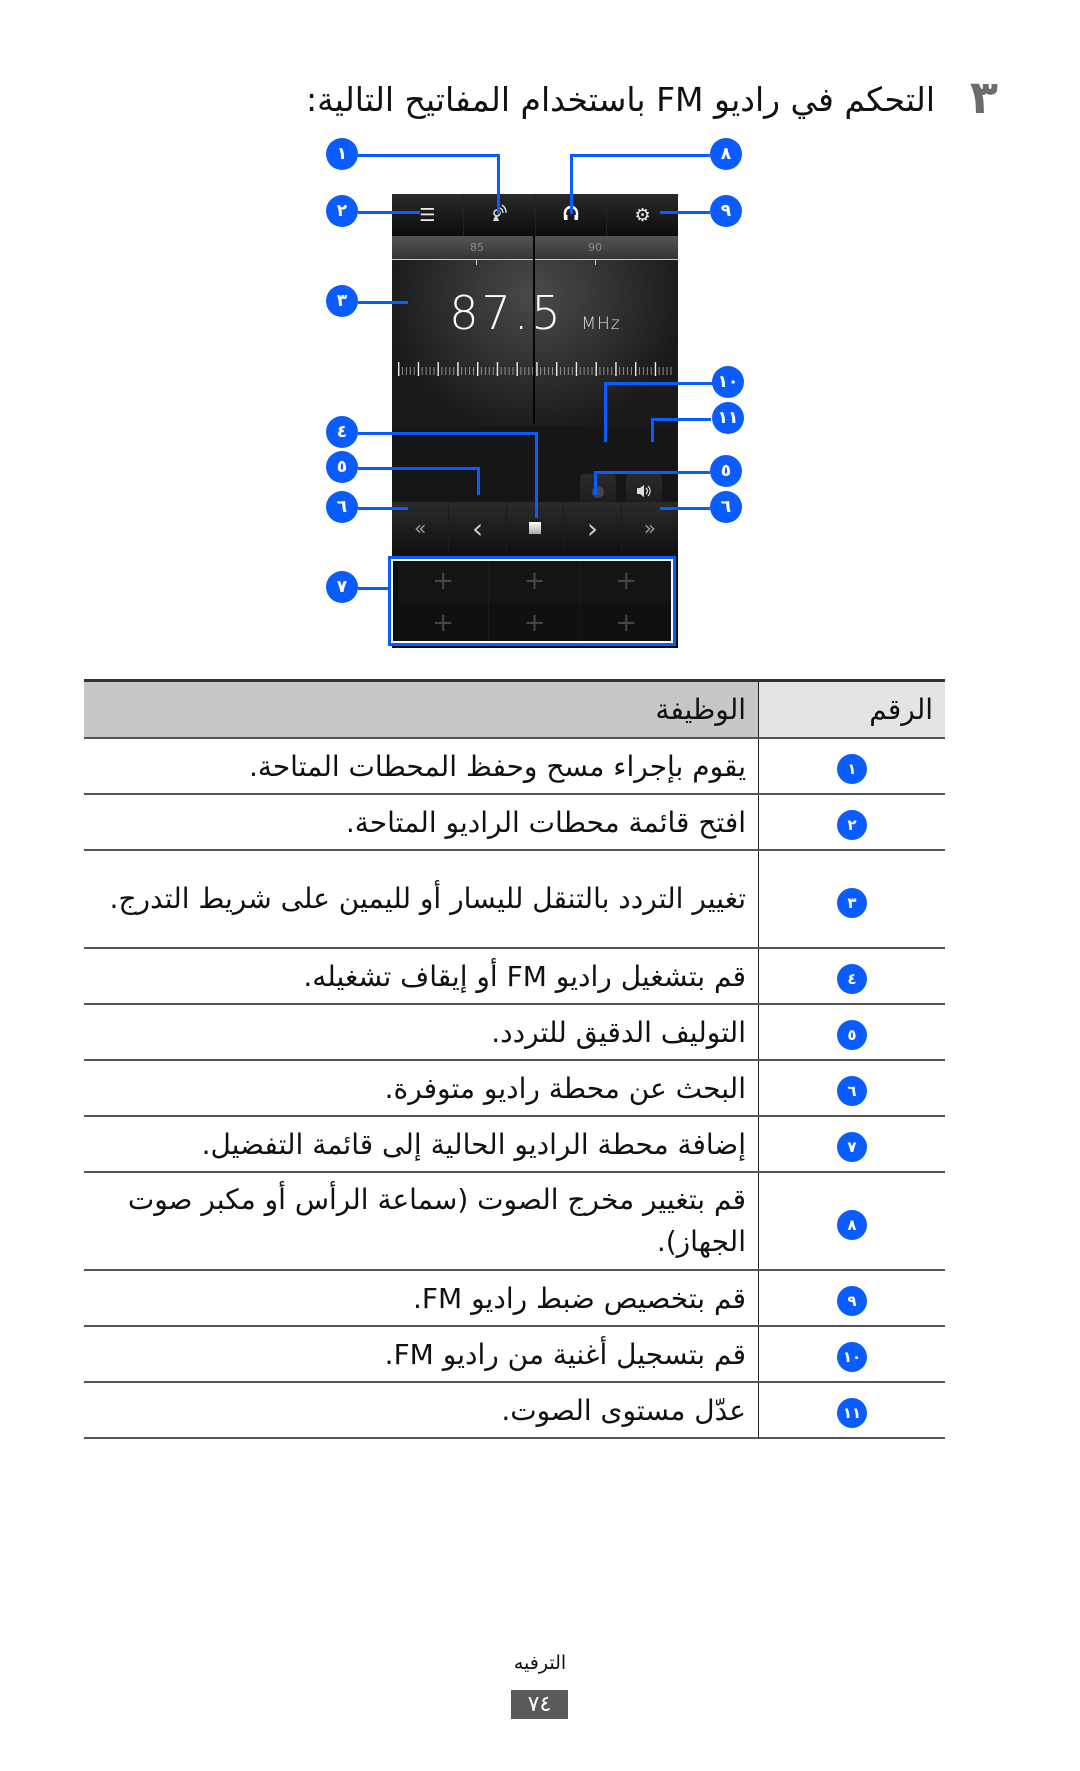 The height and width of the screenshot is (1771, 1080). I want to click on callout-badge-5: ٥, so click(342, 467).